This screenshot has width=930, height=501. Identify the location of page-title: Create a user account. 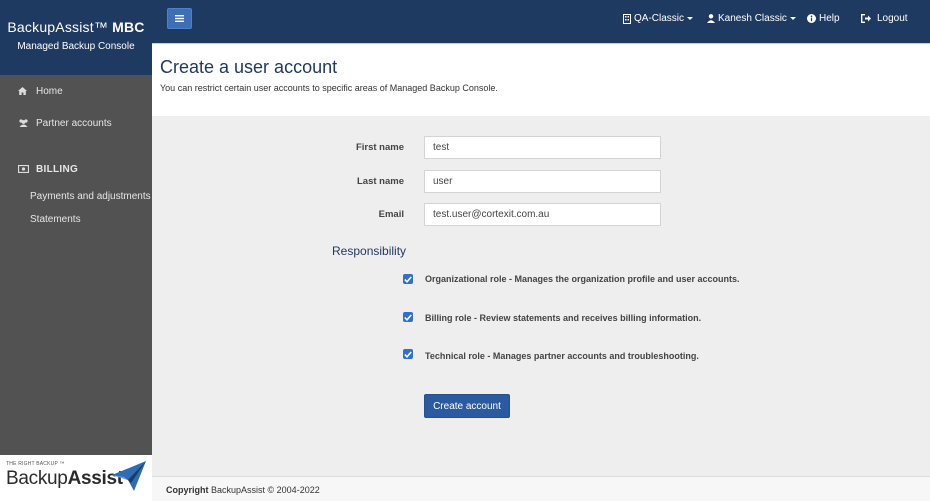
(249, 67).